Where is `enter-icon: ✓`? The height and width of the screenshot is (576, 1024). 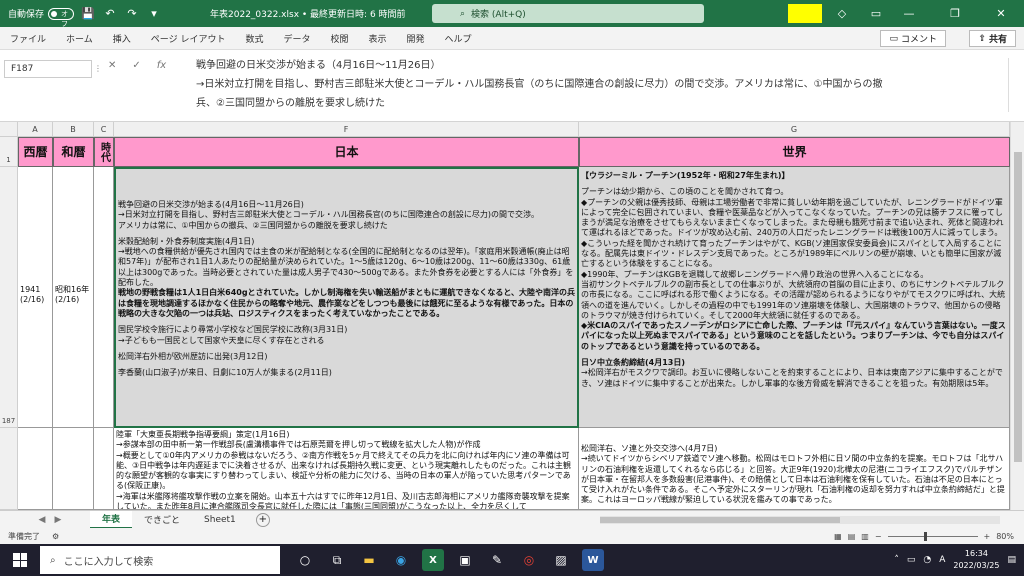
enter-icon: ✓ is located at coordinates (136, 65).